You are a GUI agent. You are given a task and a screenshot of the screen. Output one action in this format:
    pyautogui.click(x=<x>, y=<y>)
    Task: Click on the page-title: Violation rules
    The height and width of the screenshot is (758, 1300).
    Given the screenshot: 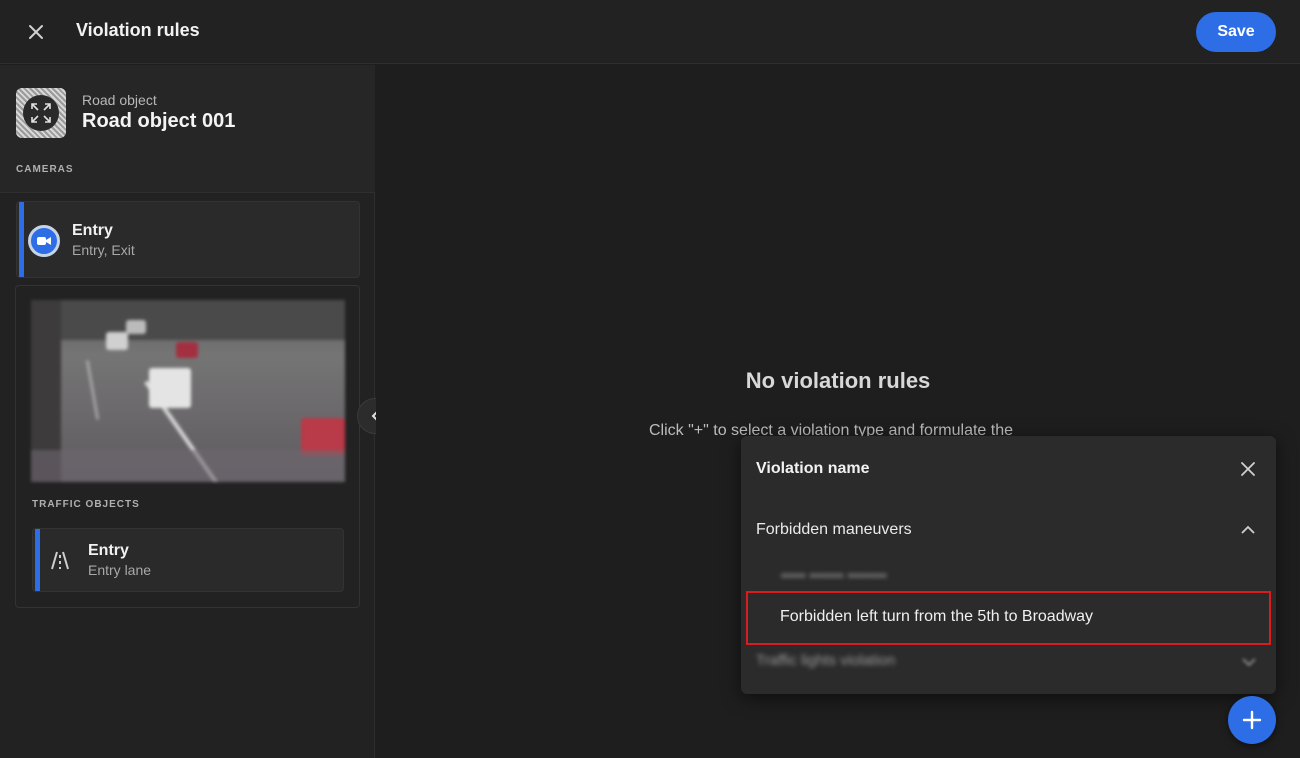 What is the action you would take?
    pyautogui.click(x=138, y=30)
    